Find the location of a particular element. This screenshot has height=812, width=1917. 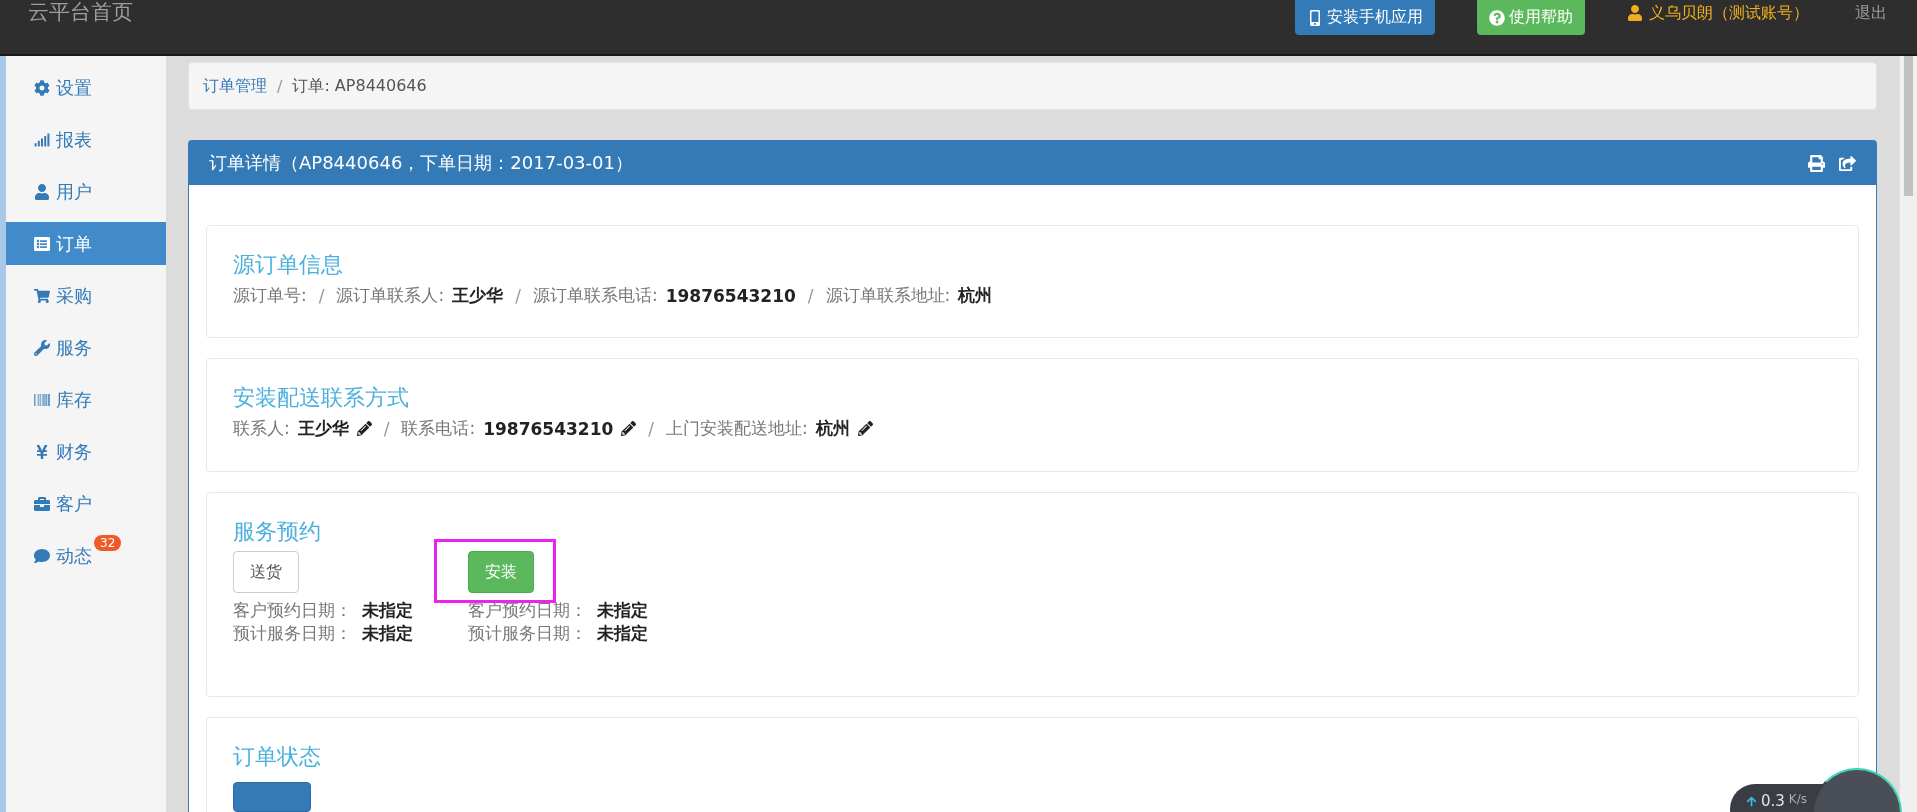

section-title: 服务预约 is located at coordinates (277, 532).